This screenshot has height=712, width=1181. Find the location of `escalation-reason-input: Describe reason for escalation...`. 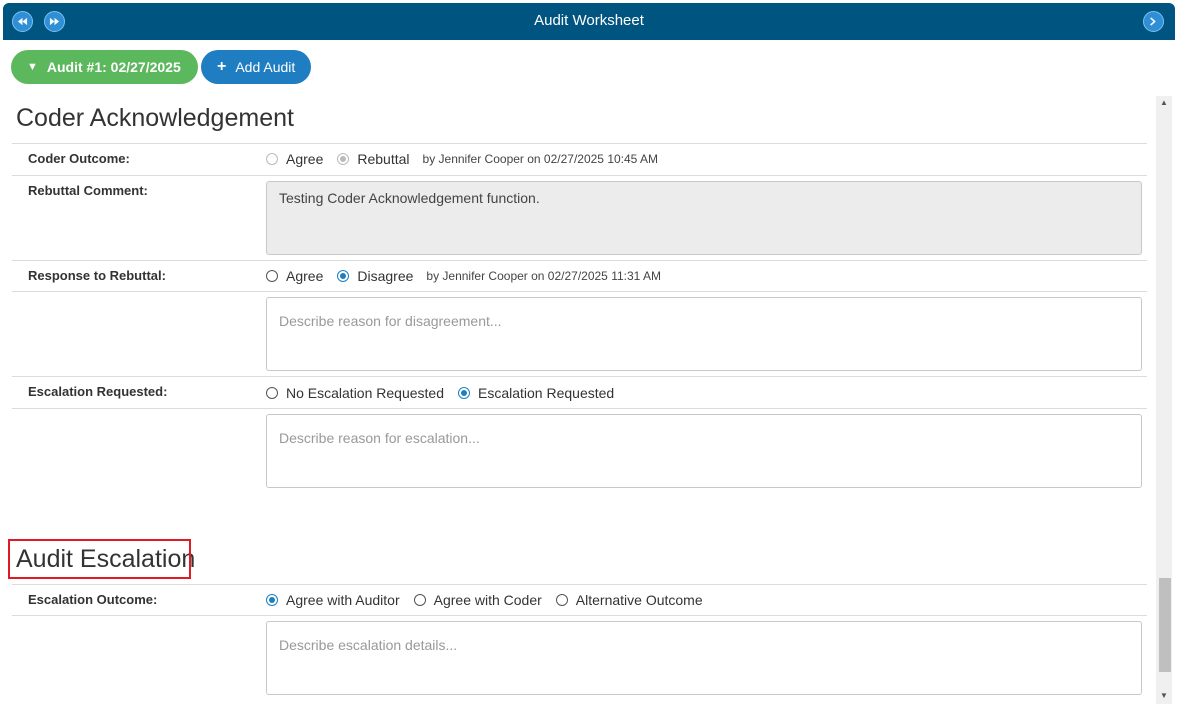

escalation-reason-input: Describe reason for escalation... is located at coordinates (704, 451).